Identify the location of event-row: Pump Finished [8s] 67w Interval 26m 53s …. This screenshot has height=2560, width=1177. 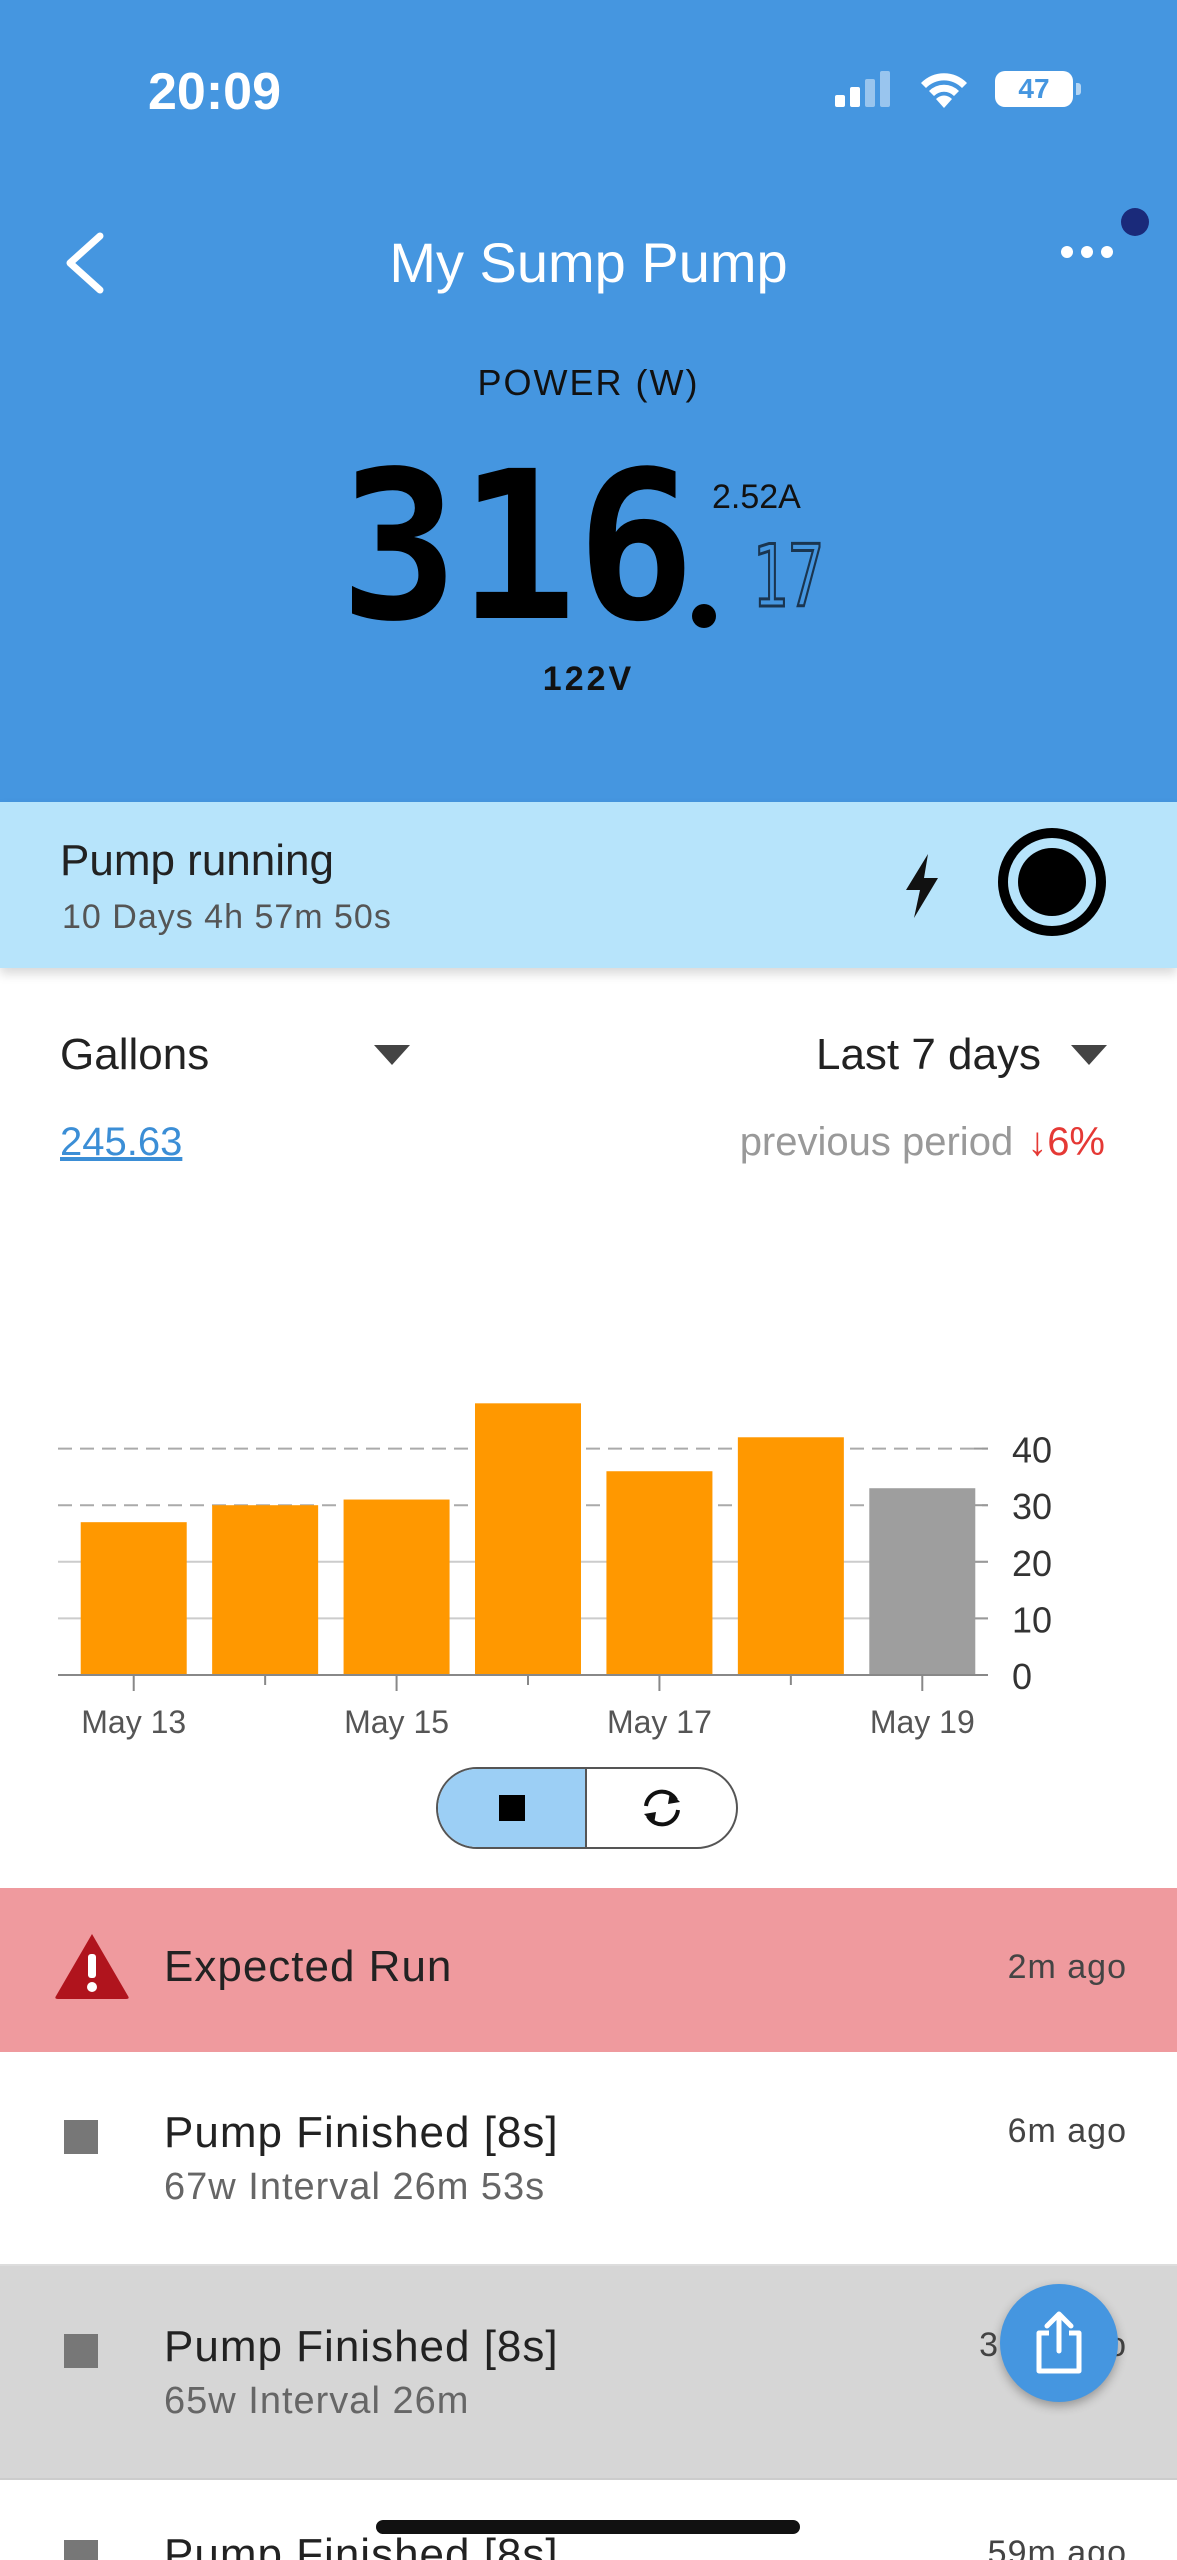
(588, 2159).